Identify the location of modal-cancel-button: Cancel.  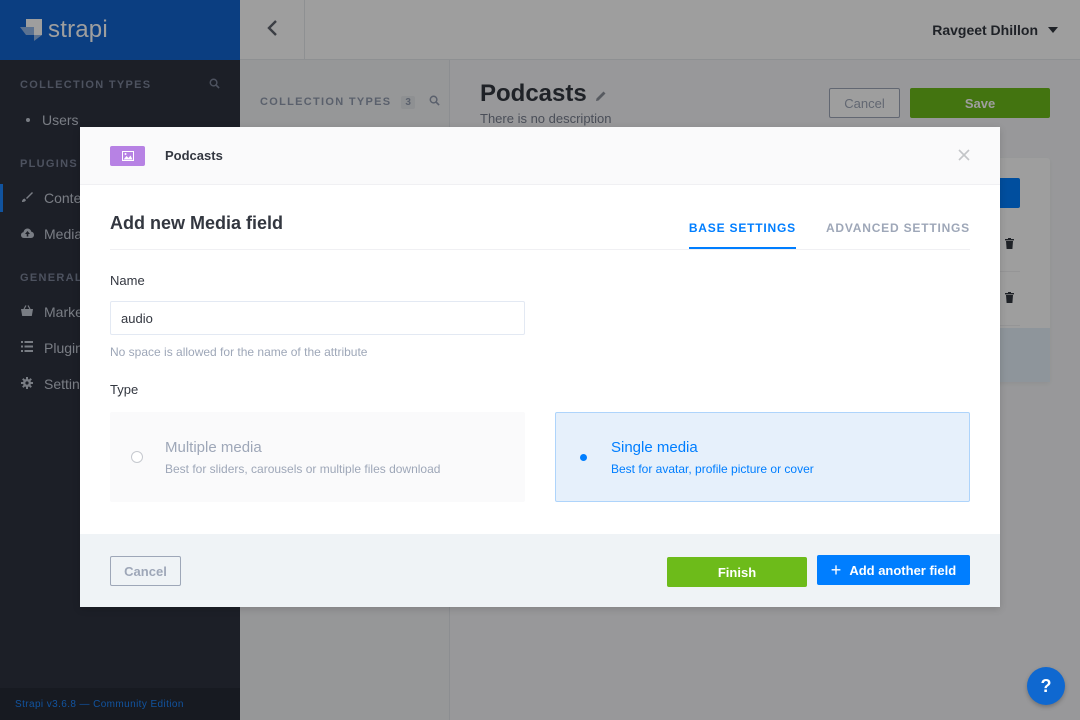
(145, 571).